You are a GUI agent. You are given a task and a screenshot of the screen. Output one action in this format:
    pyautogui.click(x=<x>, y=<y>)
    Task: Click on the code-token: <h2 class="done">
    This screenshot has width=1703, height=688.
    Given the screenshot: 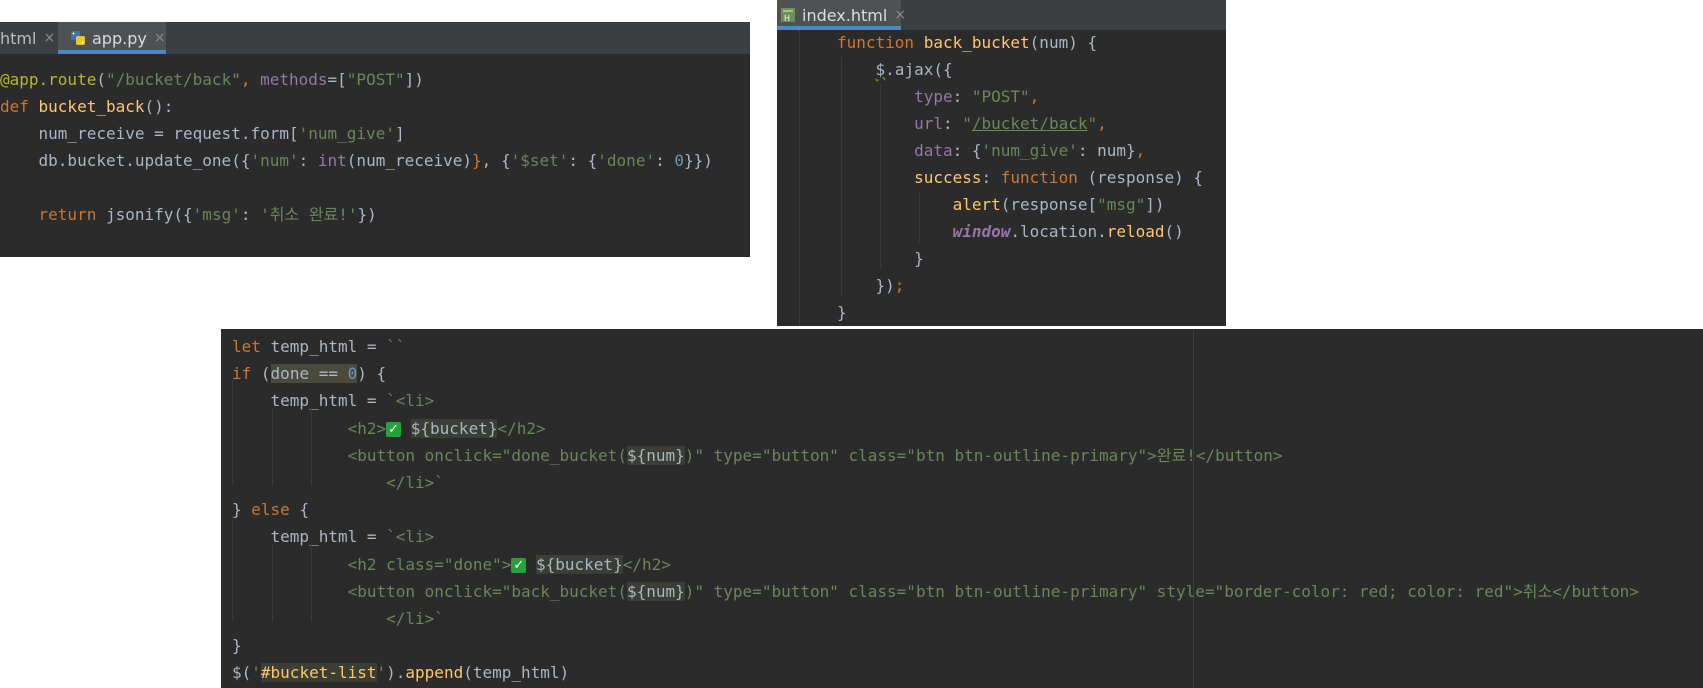 What is the action you would take?
    pyautogui.click(x=372, y=564)
    